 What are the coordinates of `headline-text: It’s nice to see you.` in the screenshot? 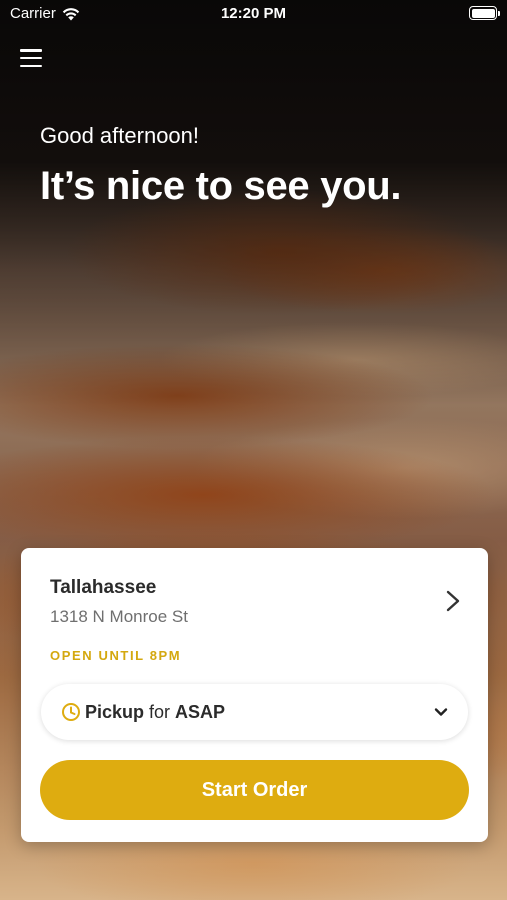 It's located at (221, 186).